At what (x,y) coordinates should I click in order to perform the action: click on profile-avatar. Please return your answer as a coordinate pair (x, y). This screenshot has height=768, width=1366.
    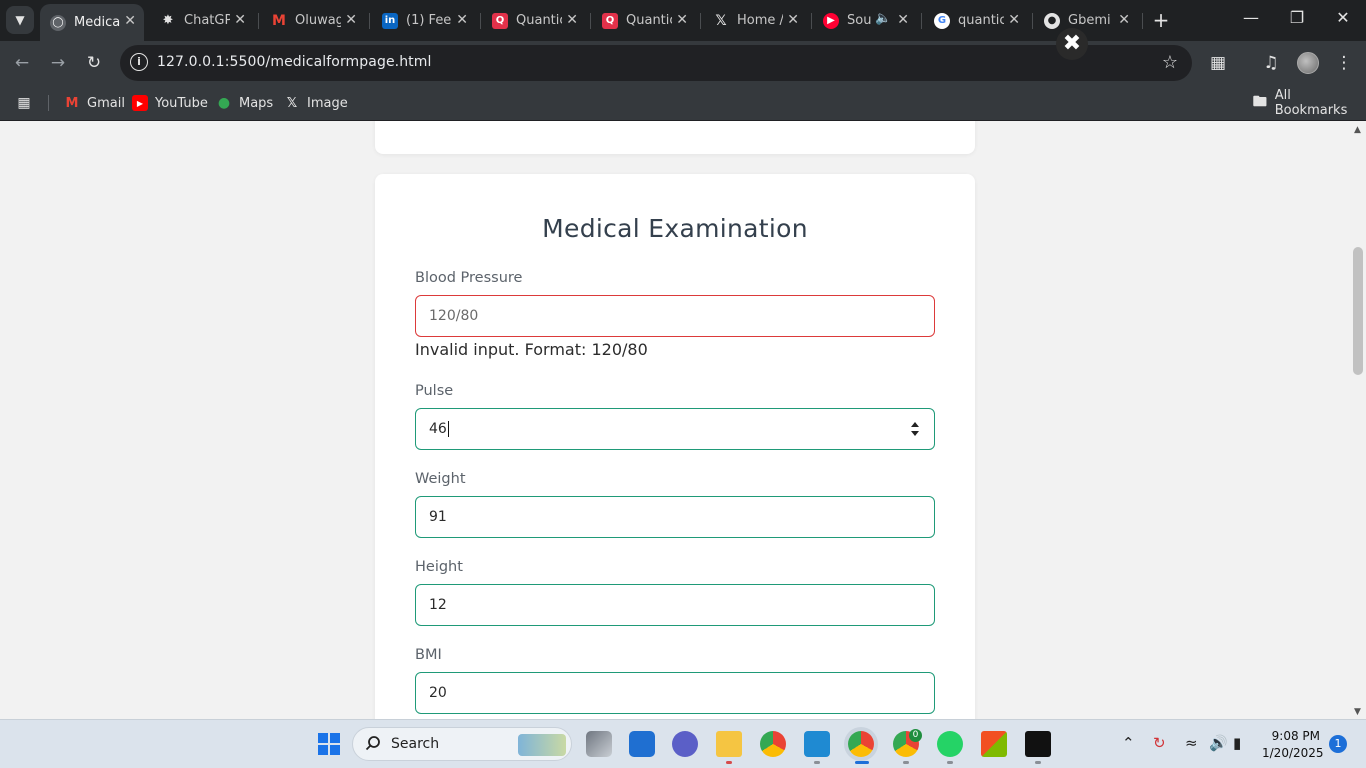
    Looking at the image, I should click on (1308, 63).